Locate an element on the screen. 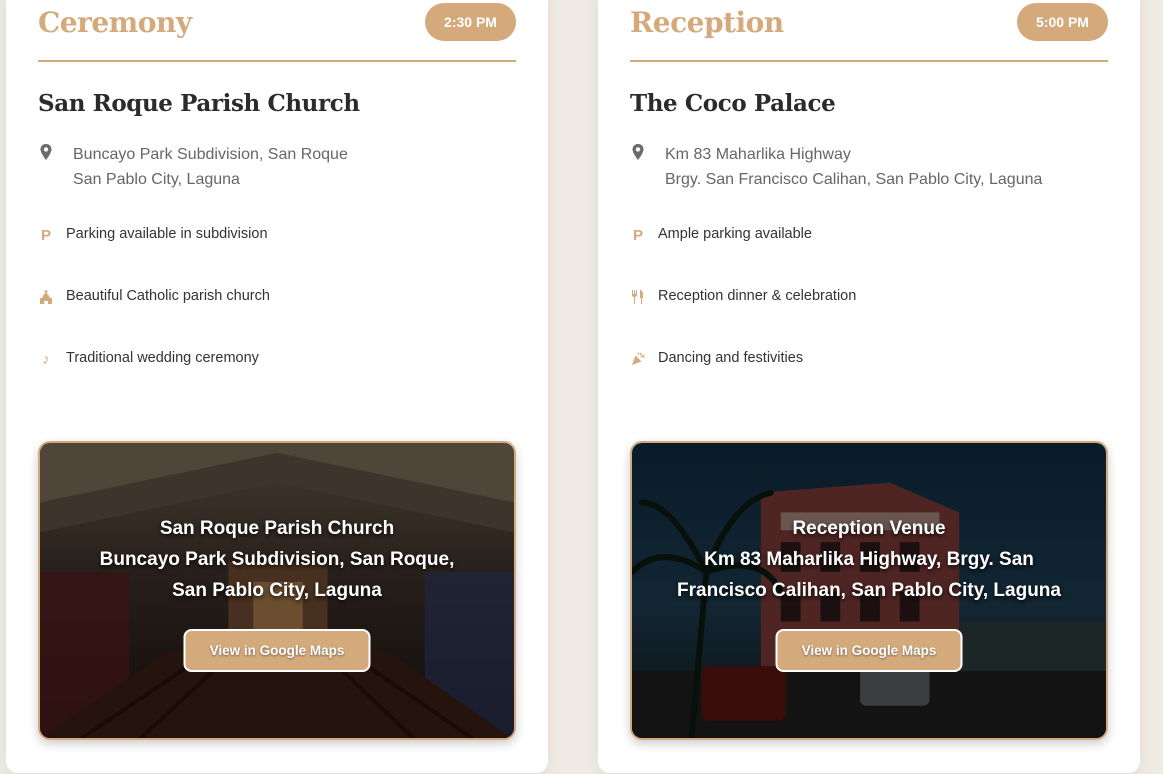 The height and width of the screenshot is (774, 1163). feature-item: Reception dinner & celebration is located at coordinates (869, 316).